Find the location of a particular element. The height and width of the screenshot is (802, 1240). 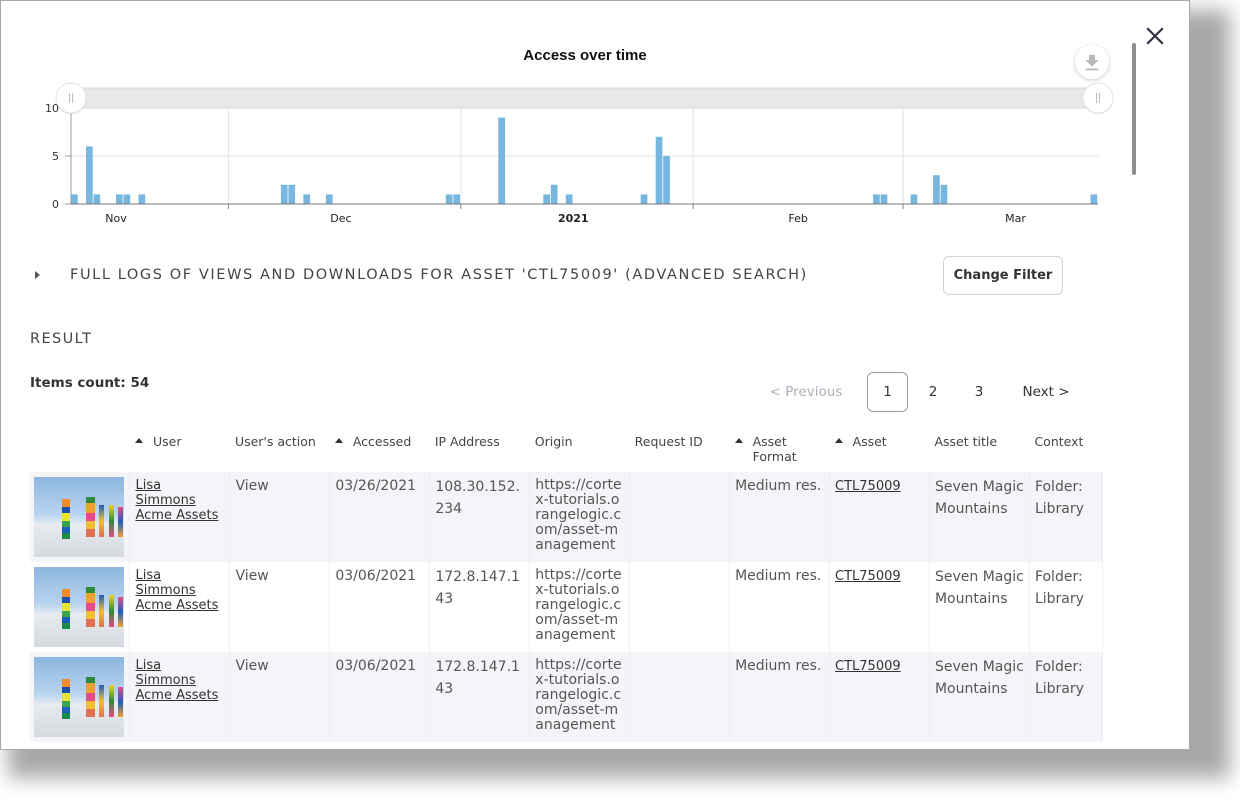

page-3-button: 3 is located at coordinates (979, 392).